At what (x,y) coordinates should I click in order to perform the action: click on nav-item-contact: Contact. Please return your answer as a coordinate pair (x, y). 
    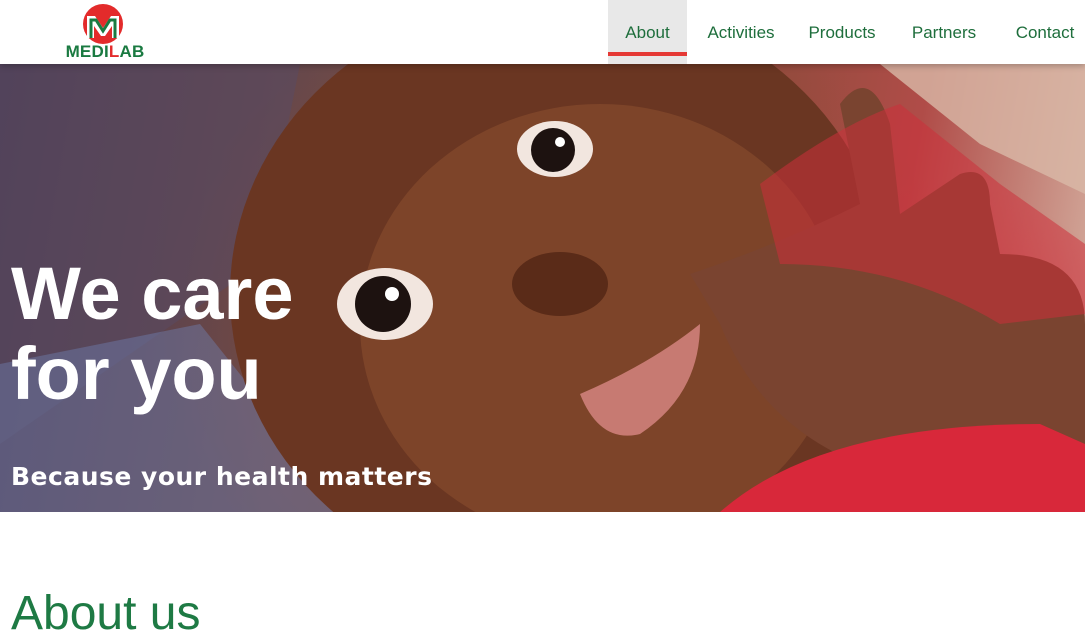
    Looking at the image, I should click on (1045, 32).